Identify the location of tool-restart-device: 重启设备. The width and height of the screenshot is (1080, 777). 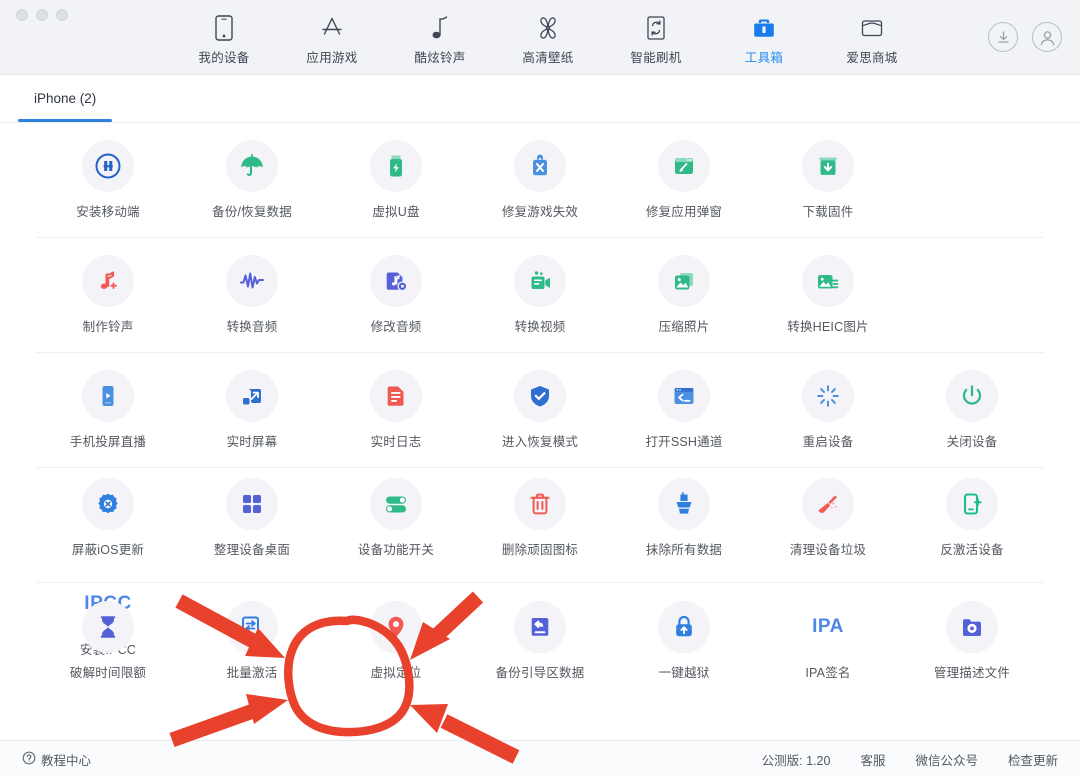
(828, 410).